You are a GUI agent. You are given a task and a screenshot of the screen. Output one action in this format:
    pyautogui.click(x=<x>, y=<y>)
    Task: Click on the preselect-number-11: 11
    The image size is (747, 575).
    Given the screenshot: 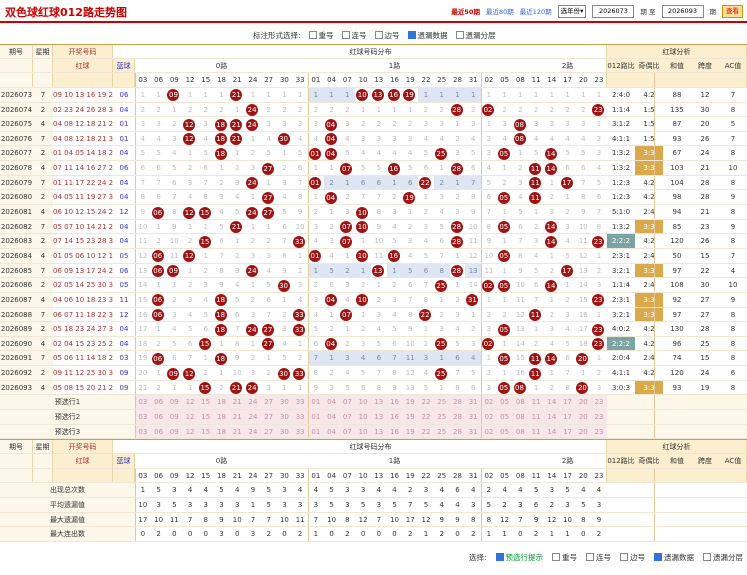 What is the action you would take?
    pyautogui.click(x=536, y=417)
    